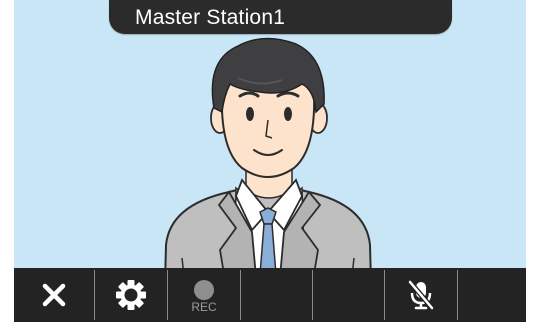 This screenshot has width=541, height=322. What do you see at coordinates (204, 307) in the screenshot?
I see `record-label: REC` at bounding box center [204, 307].